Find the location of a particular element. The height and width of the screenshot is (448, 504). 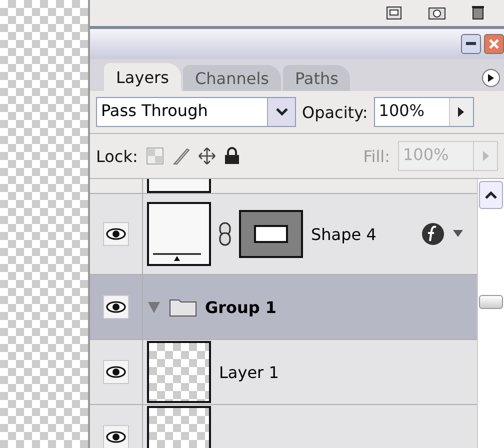

opacity-slider-button is located at coordinates (460, 112).